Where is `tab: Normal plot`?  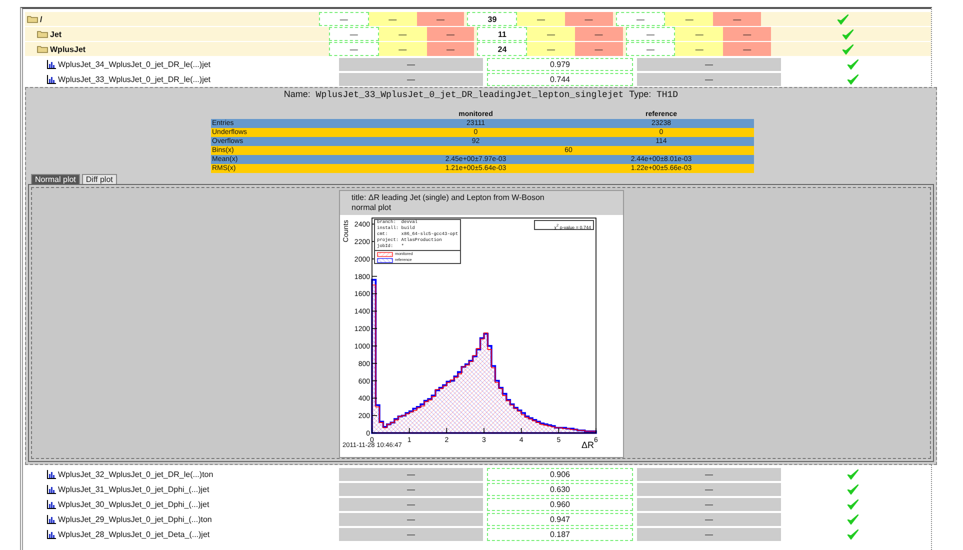 tab: Normal plot is located at coordinates (55, 179).